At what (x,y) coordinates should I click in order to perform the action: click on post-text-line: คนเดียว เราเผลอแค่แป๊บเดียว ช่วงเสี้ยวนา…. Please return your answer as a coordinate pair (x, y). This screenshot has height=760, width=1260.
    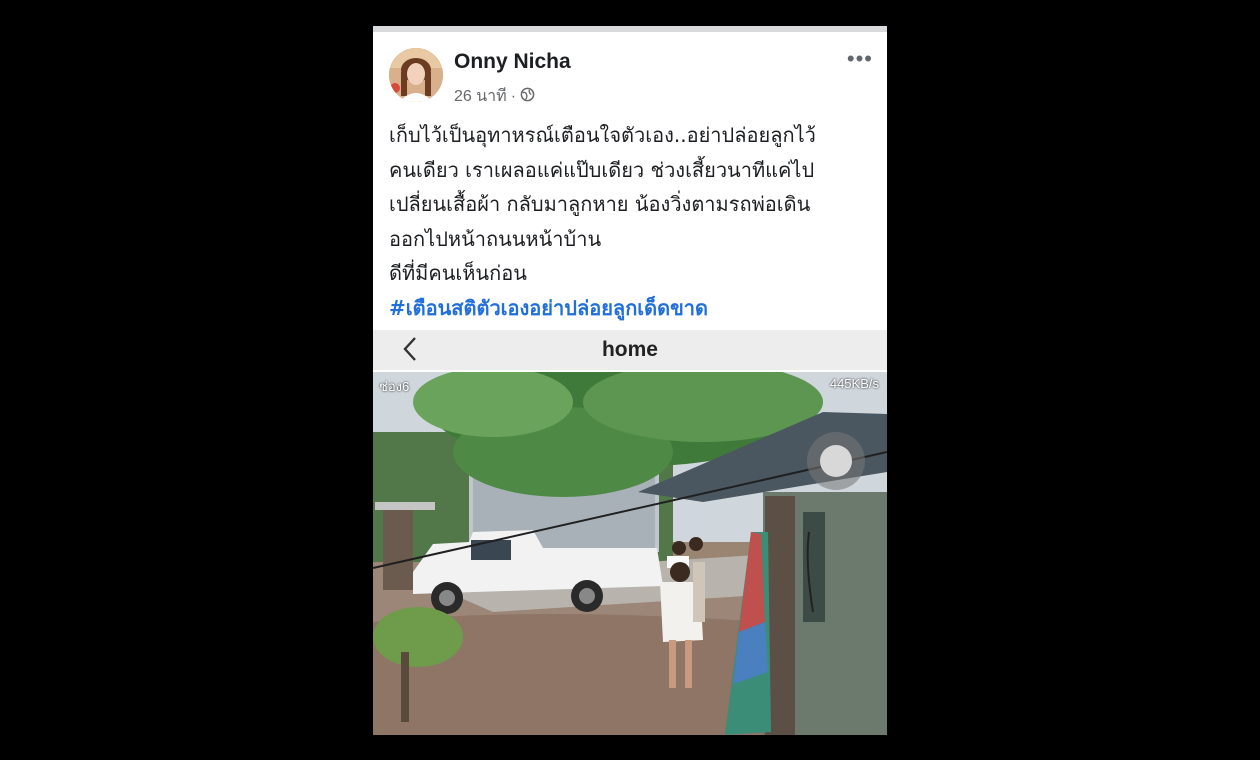
    Looking at the image, I should click on (602, 169).